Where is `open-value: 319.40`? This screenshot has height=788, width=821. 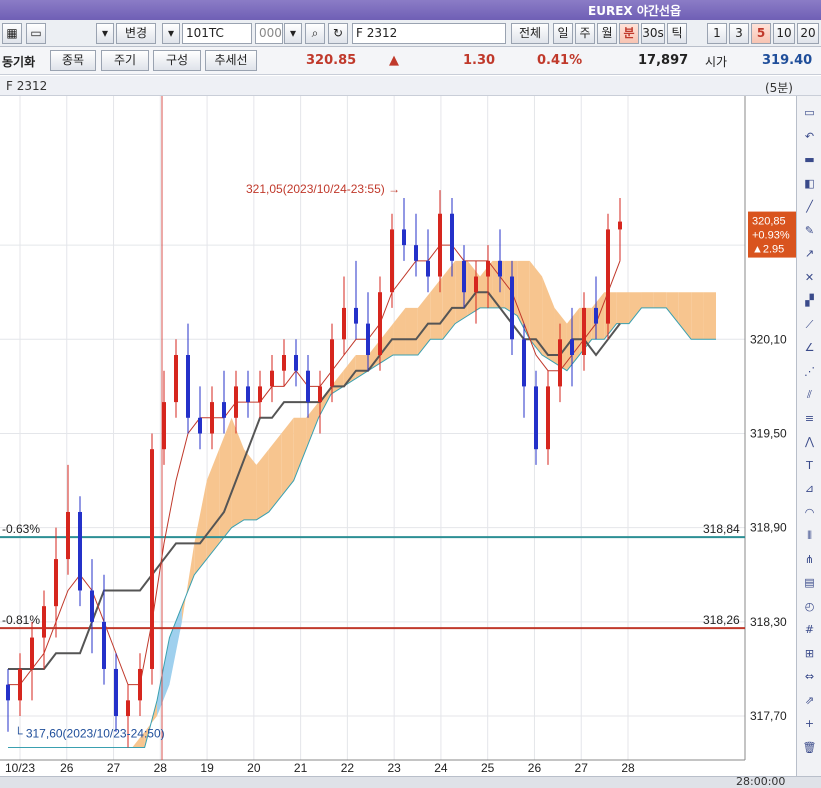
open-value: 319.40 is located at coordinates (787, 60).